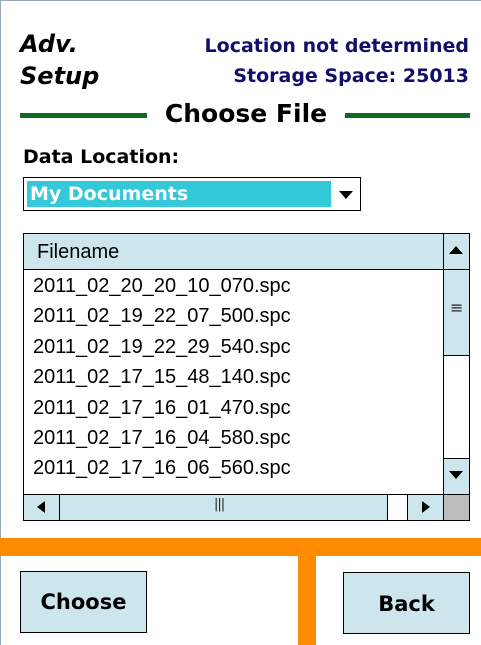  I want to click on file-list-item: 2011_02_17_16_04_580.spc, so click(234, 438).